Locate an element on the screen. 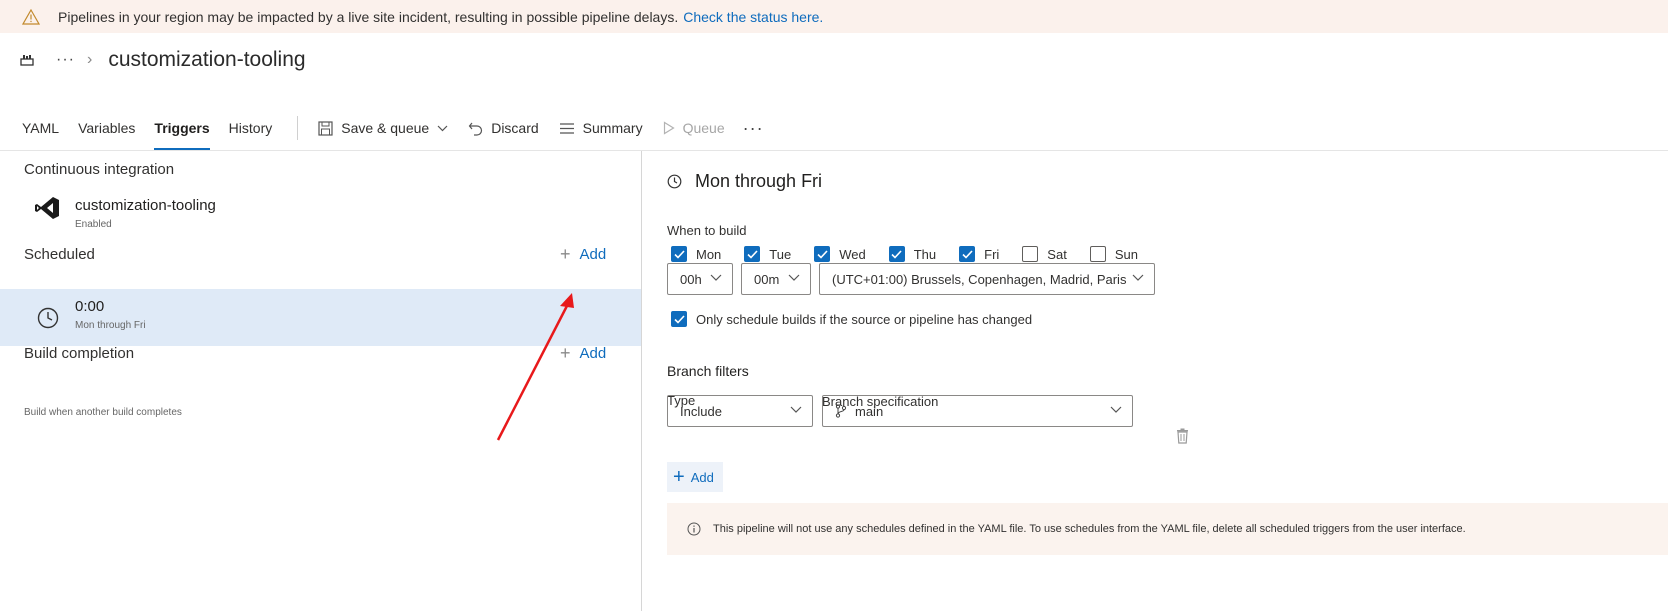 The image size is (1668, 611). discard-button: Discard is located at coordinates (503, 128).